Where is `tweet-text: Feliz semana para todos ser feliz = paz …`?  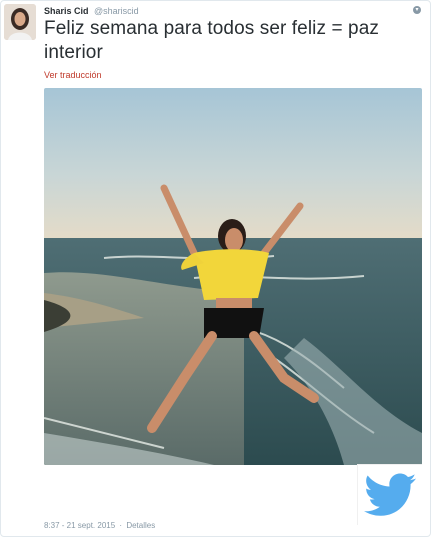
tweet-text: Feliz semana para todos ser feliz = paz … is located at coordinates (211, 40).